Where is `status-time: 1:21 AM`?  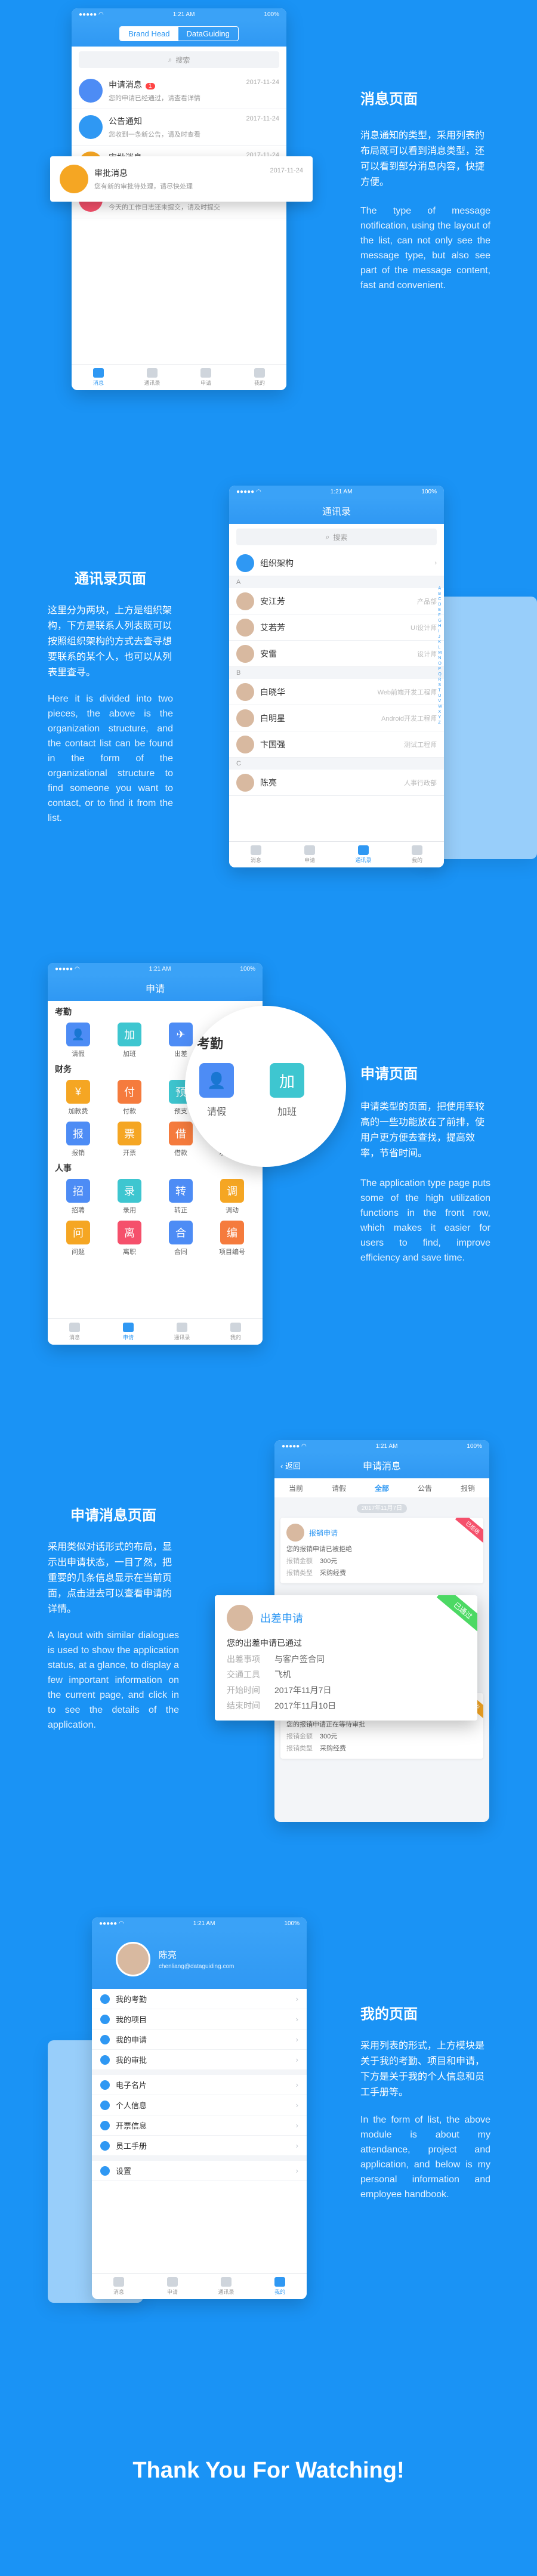 status-time: 1:21 AM is located at coordinates (183, 14).